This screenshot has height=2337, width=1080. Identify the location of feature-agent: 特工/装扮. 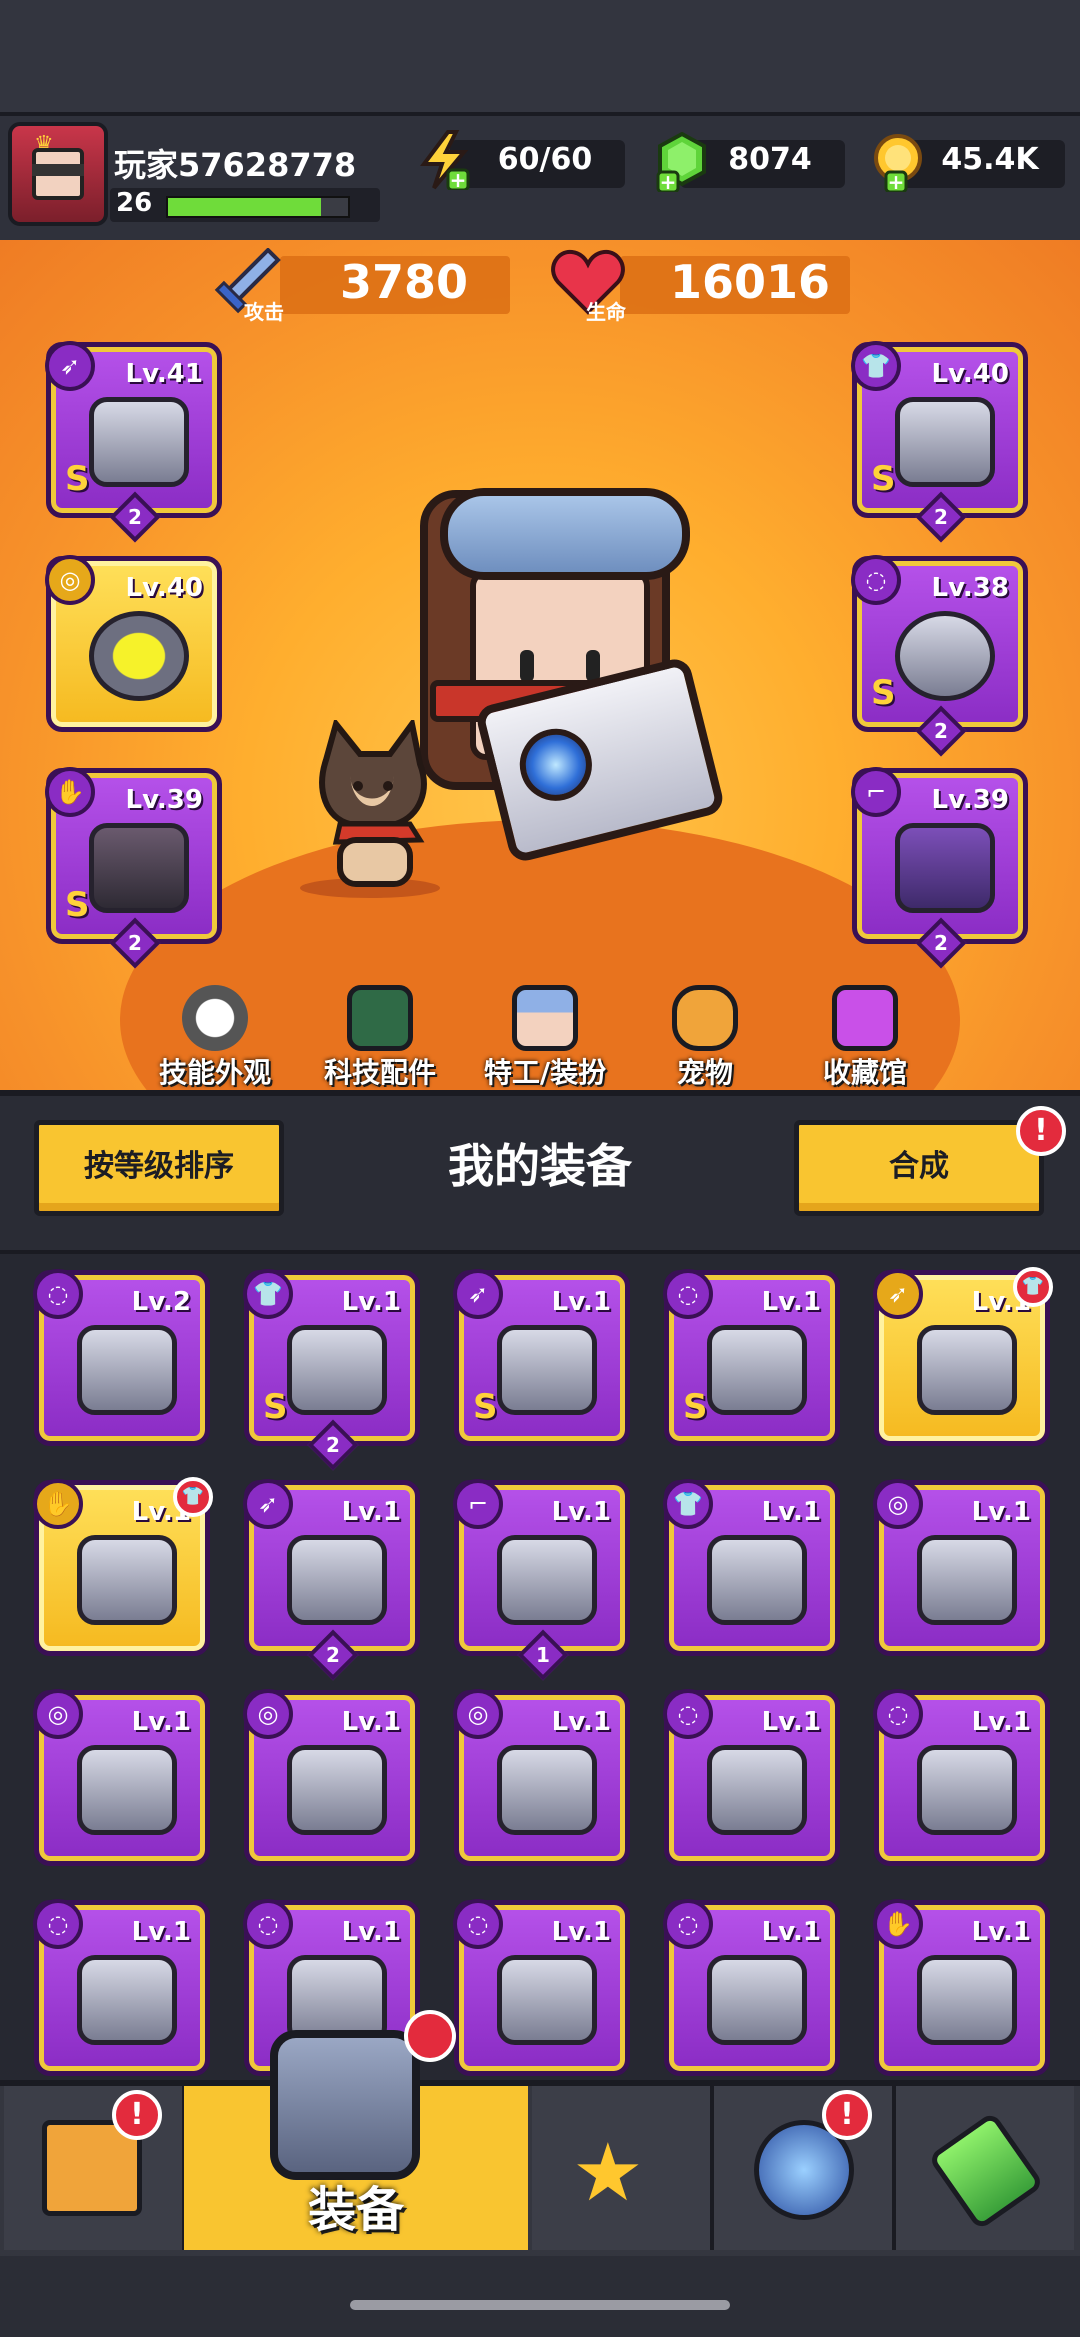
(545, 1038).